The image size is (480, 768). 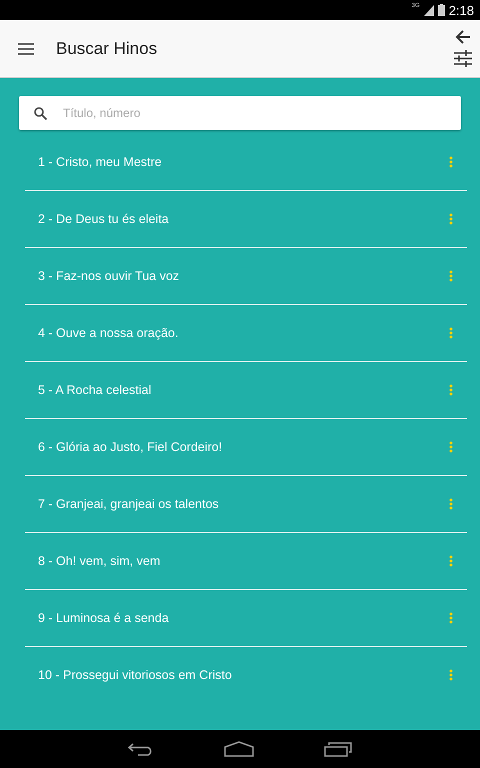 What do you see at coordinates (107, 48) in the screenshot?
I see `toolbar-title: Buscar Hinos` at bounding box center [107, 48].